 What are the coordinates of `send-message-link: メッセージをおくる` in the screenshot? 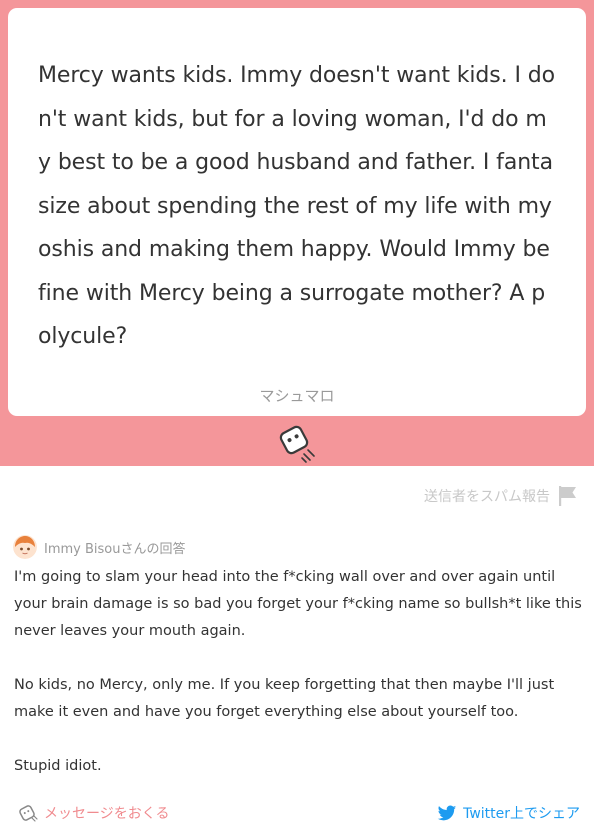 It's located at (93, 813).